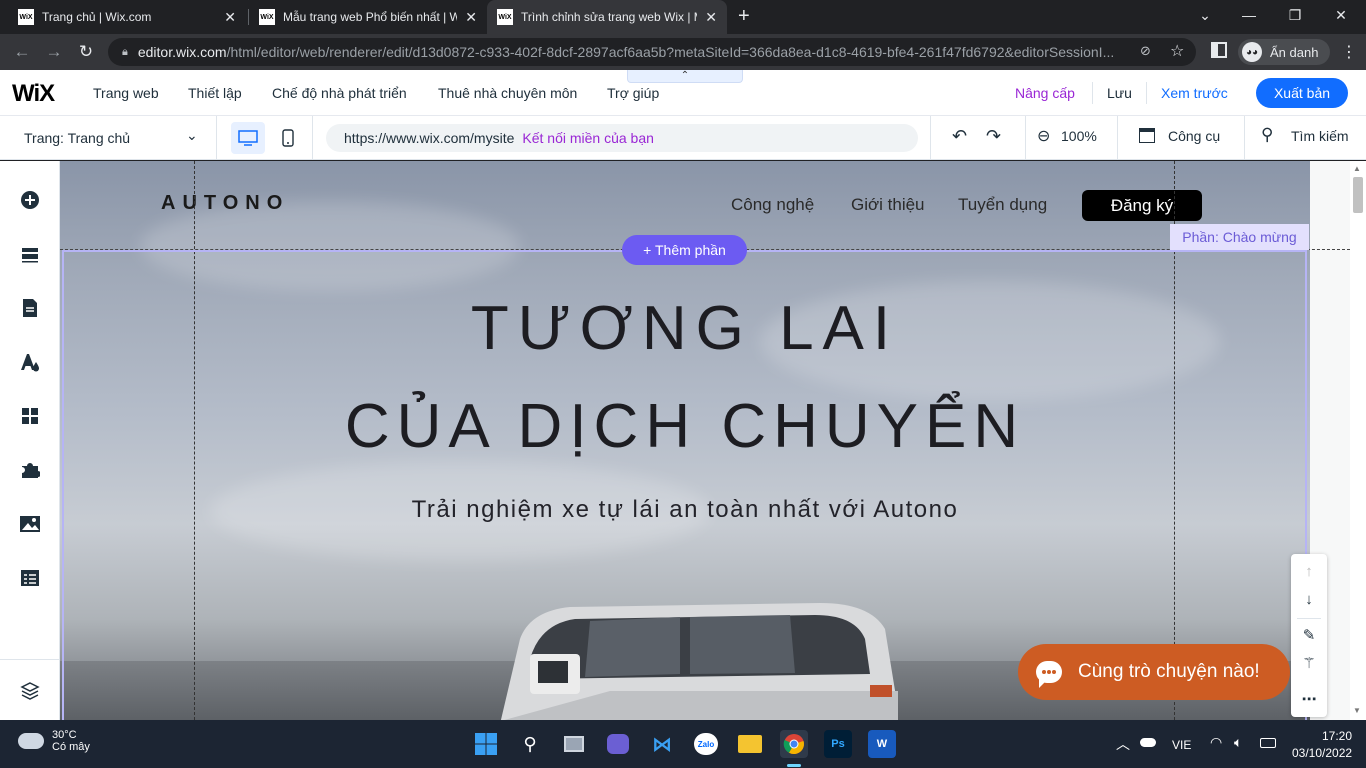 This screenshot has width=1366, height=768. I want to click on restore-icon: ❐, so click(1295, 15).